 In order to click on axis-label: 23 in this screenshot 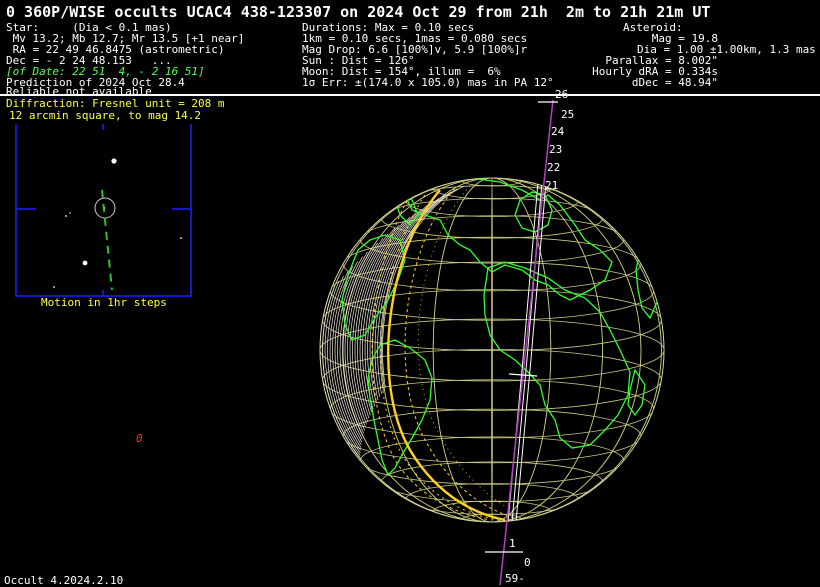, I will do `click(555, 149)`.